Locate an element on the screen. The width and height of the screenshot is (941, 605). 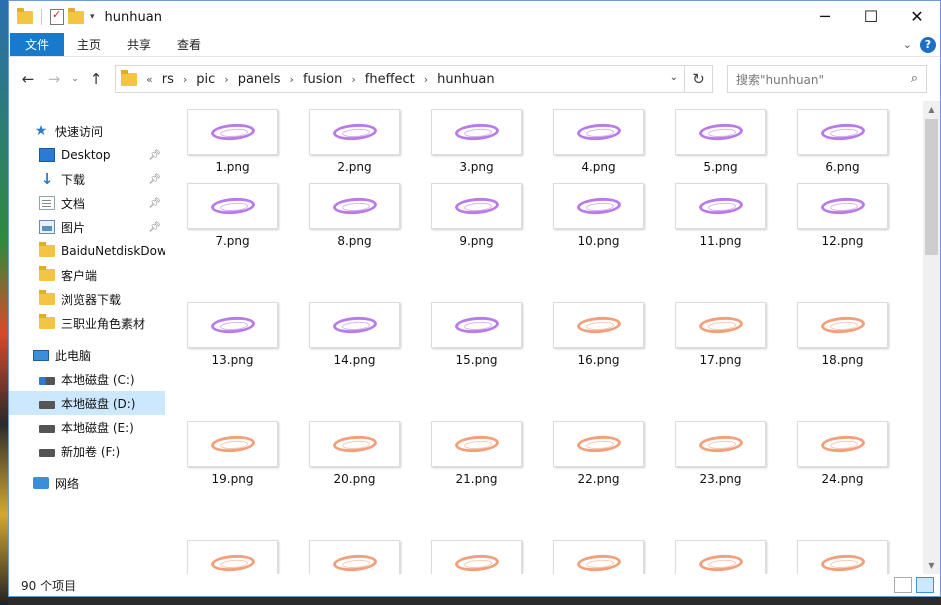
refresh-button: ↻ is located at coordinates (699, 79).